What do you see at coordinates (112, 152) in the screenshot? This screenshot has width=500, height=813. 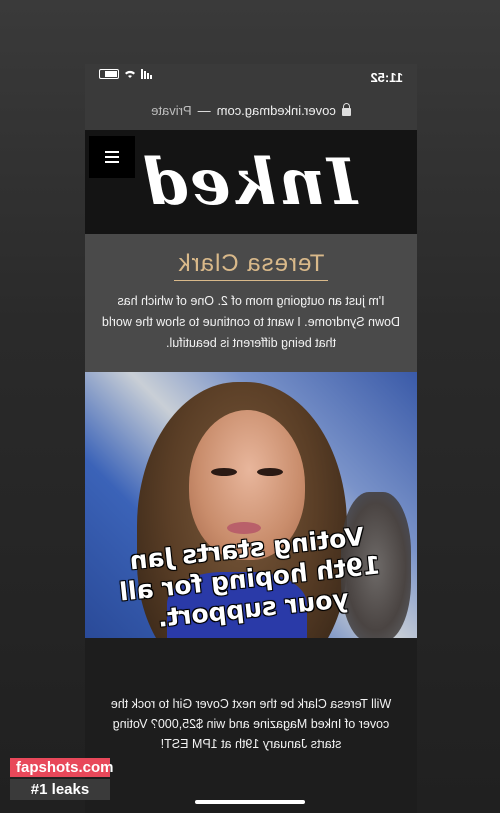 I see `hamburger-icon` at bounding box center [112, 152].